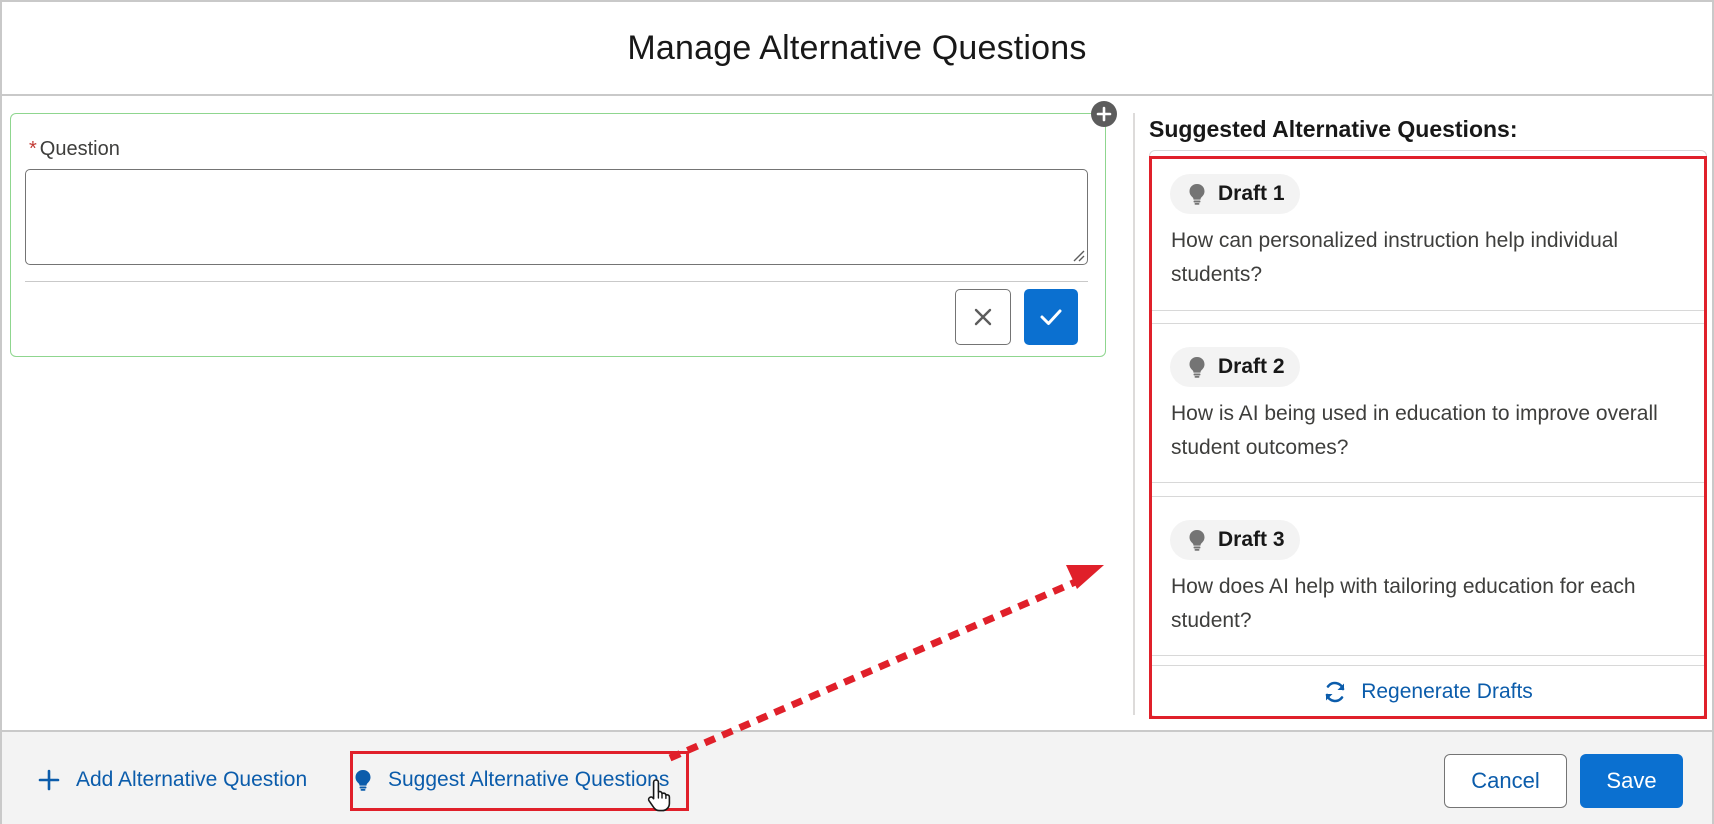 The image size is (1714, 824). What do you see at coordinates (1447, 691) in the screenshot?
I see `regenerate-label: Regenerate Drafts` at bounding box center [1447, 691].